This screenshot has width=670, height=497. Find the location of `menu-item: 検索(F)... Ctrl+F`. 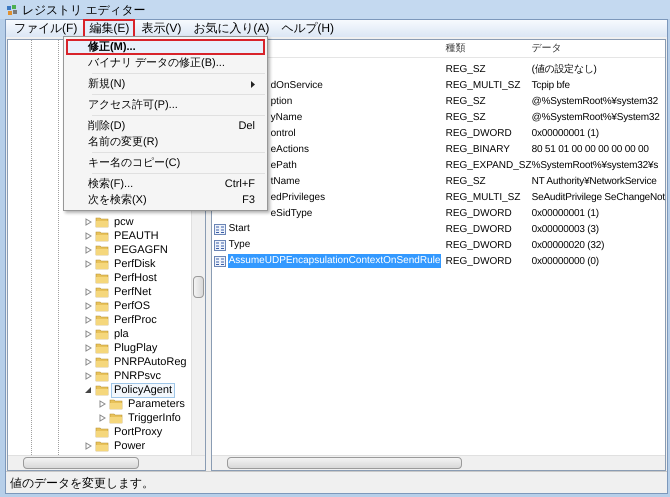

menu-item: 検索(F)... Ctrl+F is located at coordinates (165, 184).